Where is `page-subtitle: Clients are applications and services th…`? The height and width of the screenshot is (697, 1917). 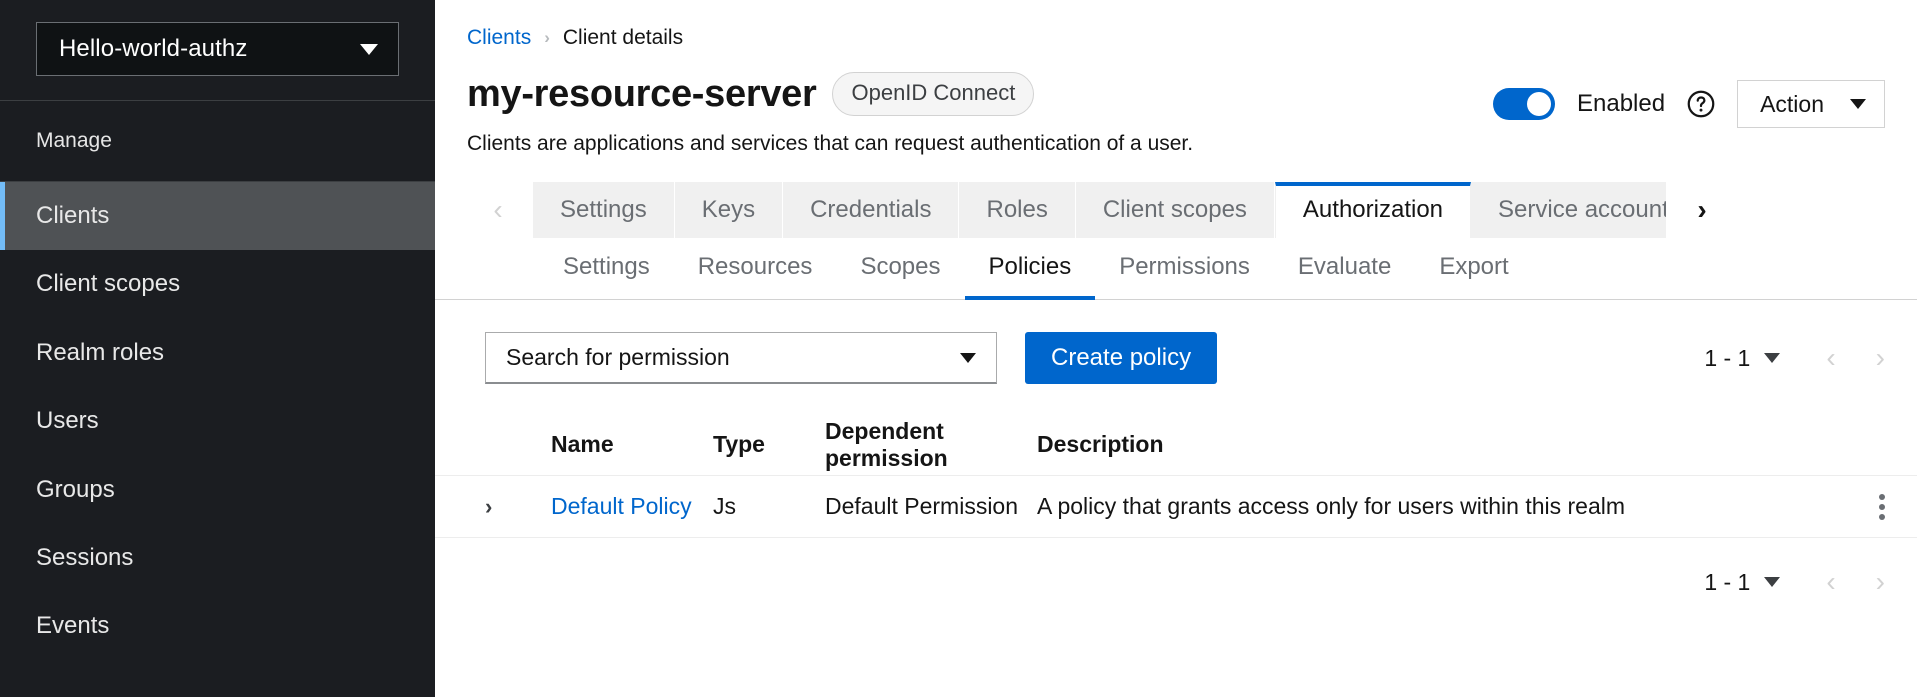 page-subtitle: Clients are applications and services th… is located at coordinates (830, 143).